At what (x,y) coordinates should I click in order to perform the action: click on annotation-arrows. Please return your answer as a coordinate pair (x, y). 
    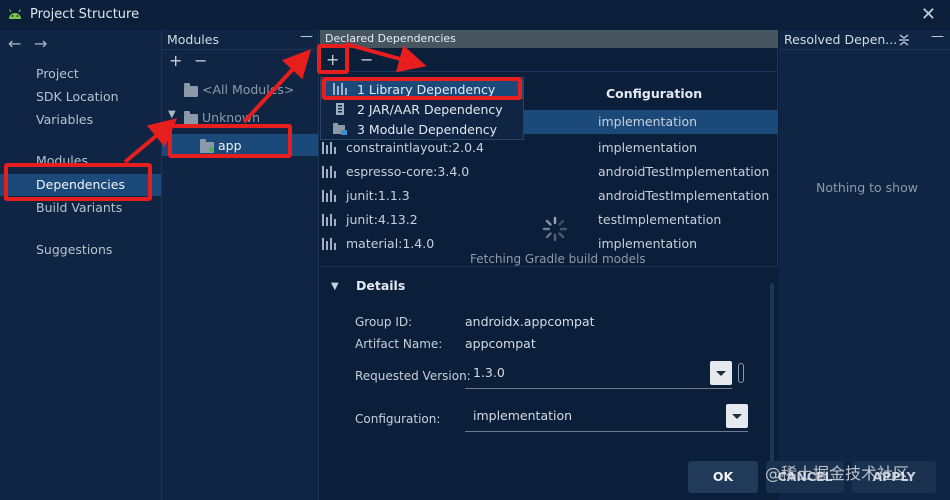
    Looking at the image, I should click on (275, 103).